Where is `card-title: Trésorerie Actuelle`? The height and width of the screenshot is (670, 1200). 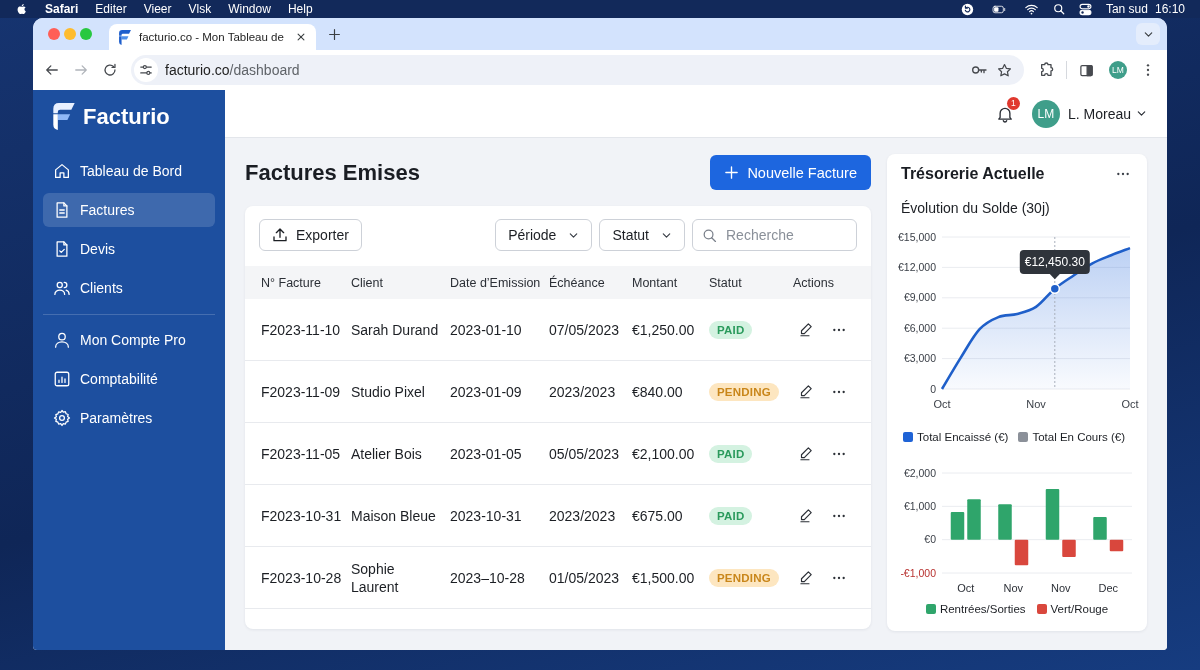 card-title: Trésorerie Actuelle is located at coordinates (973, 174).